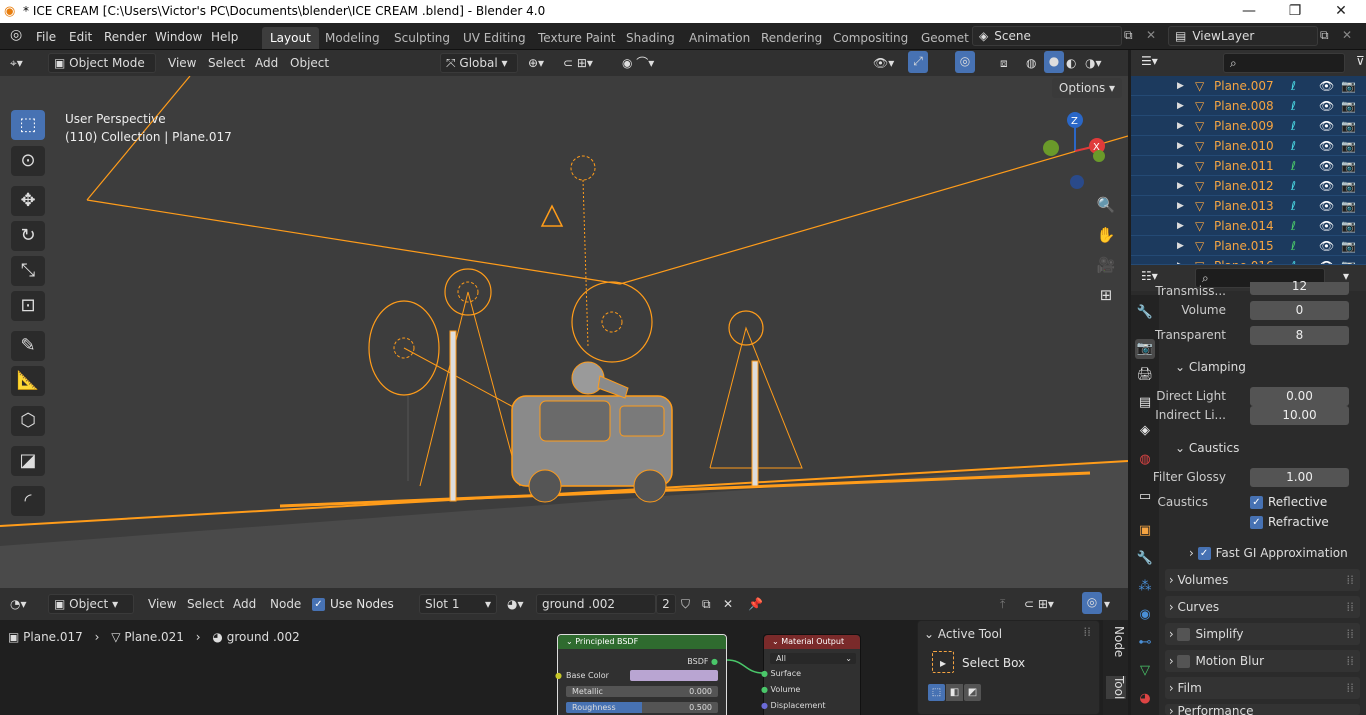 The height and width of the screenshot is (715, 1366). I want to click on object-props-icon: ▣, so click(1145, 531).